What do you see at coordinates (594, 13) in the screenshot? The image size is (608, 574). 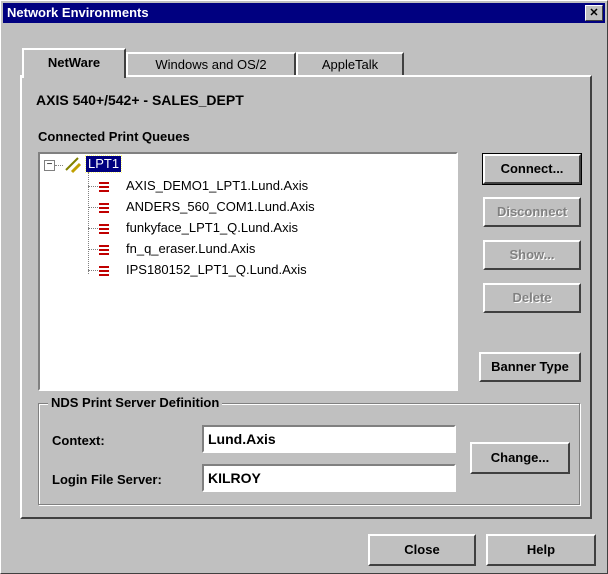 I see `close-icon: ✕` at bounding box center [594, 13].